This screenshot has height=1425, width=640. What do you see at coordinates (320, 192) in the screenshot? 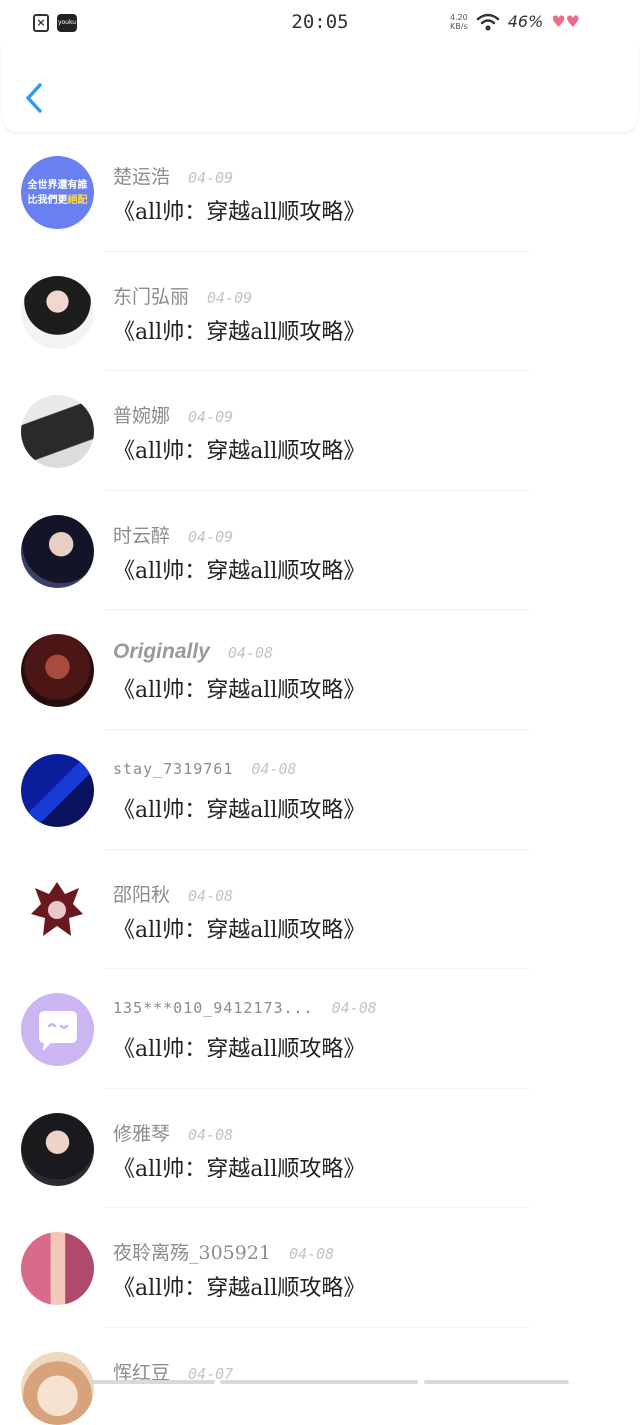
I see `list-item: 全世界還有誰 比我們更絕配 楚运浩 04-09 《all帅：穿越all顺攻略》` at bounding box center [320, 192].